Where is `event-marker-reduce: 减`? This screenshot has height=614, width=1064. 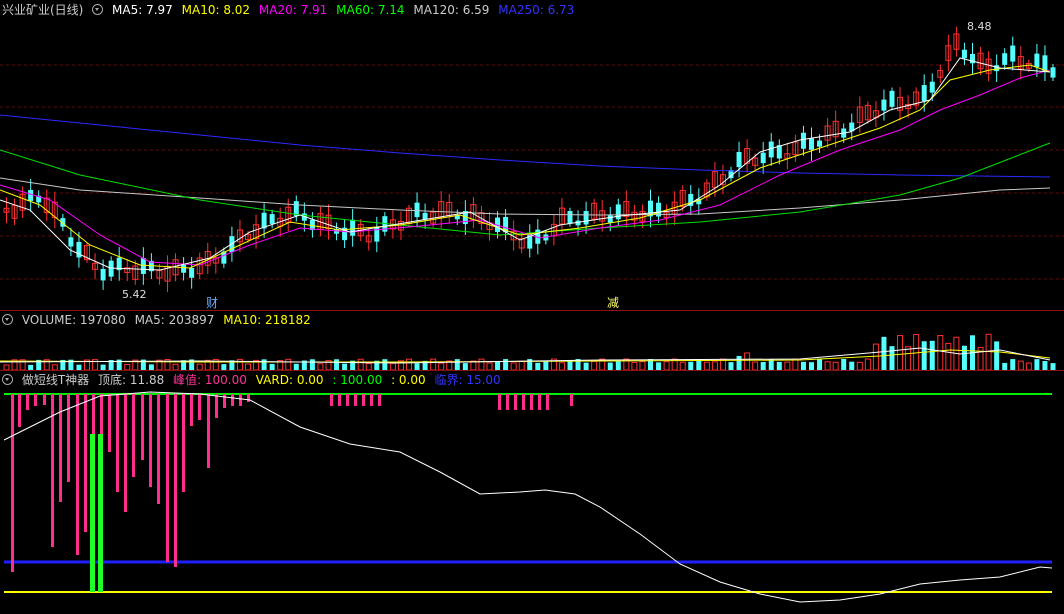
event-marker-reduce: 减 is located at coordinates (613, 302).